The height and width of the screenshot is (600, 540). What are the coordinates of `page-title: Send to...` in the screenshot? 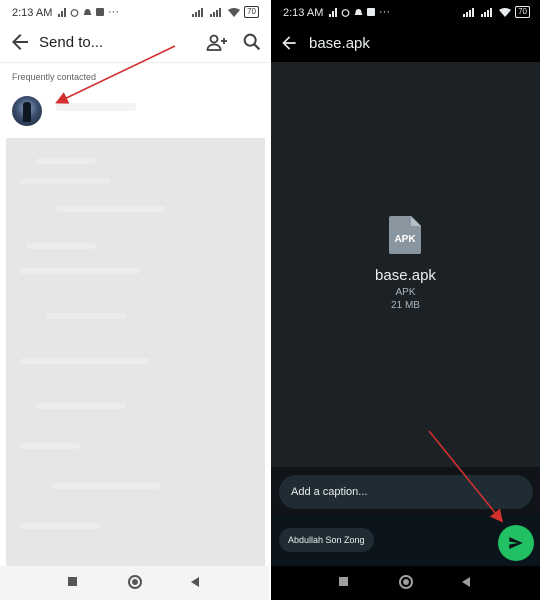 It's located at (71, 42).